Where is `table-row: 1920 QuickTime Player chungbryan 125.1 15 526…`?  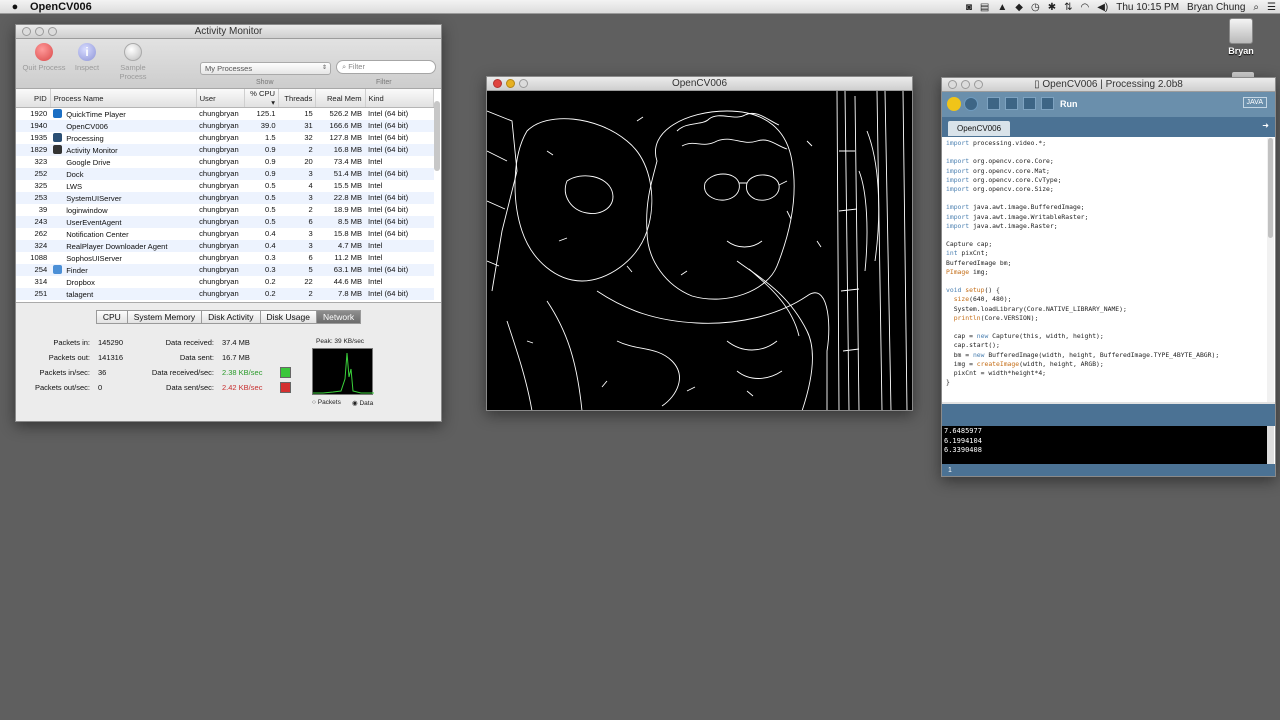
table-row: 1920 QuickTime Player chungbryan 125.1 15 526… is located at coordinates (225, 113).